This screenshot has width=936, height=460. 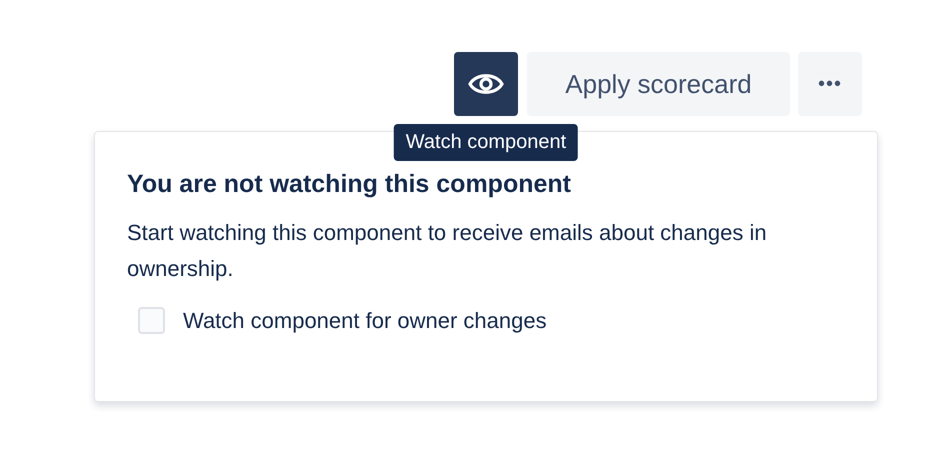 I want to click on checkbox-label: Watch component for owner changes, so click(x=365, y=321).